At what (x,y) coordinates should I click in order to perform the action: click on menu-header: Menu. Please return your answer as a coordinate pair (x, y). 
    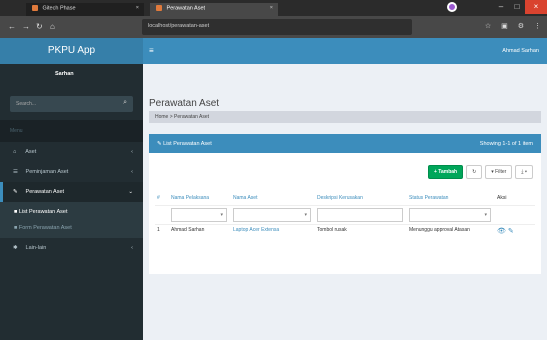
    Looking at the image, I should click on (71, 131).